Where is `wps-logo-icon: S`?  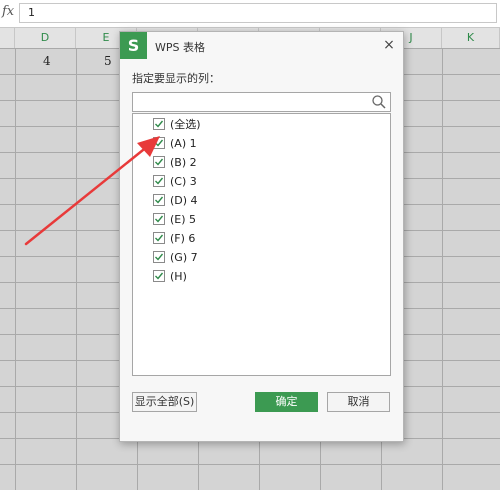
wps-logo-icon: S is located at coordinates (133, 45).